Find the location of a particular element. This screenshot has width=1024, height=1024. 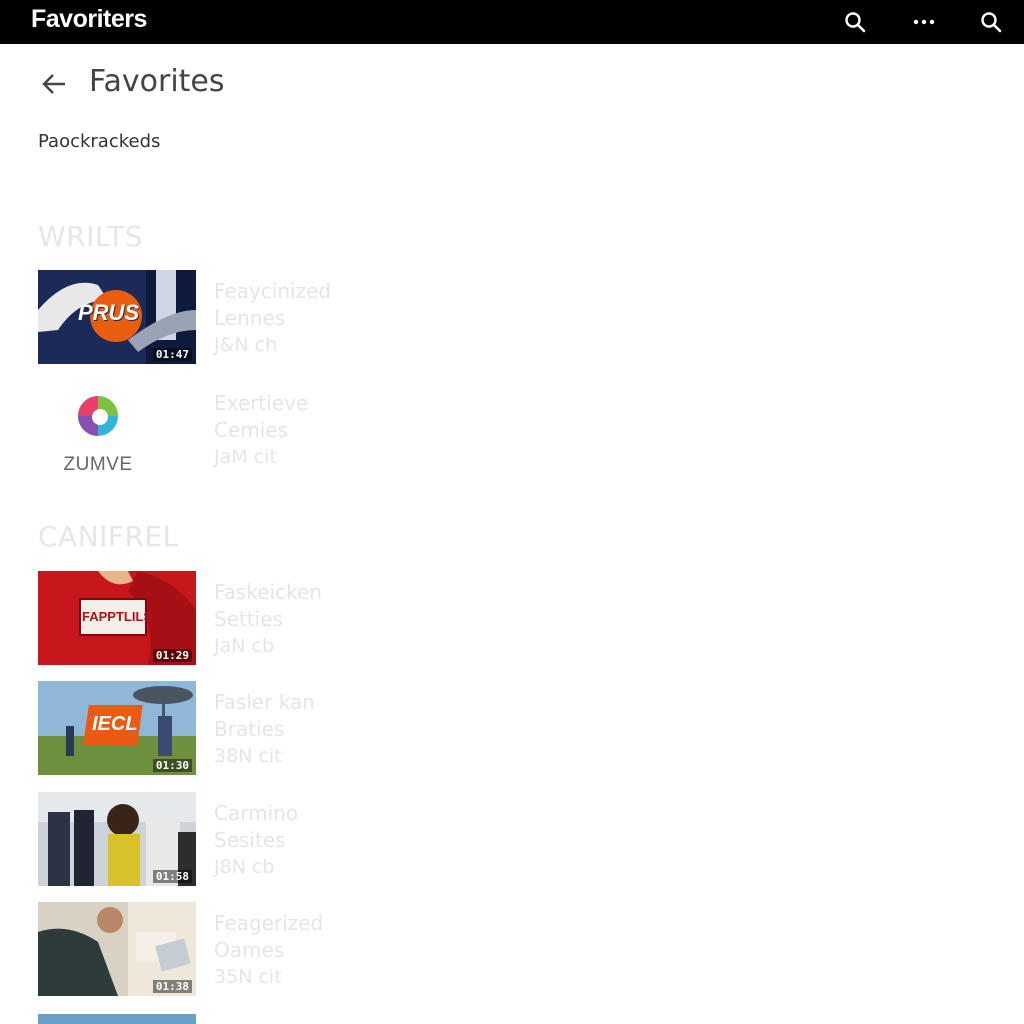

item-info: J&N ch is located at coordinates (246, 345).